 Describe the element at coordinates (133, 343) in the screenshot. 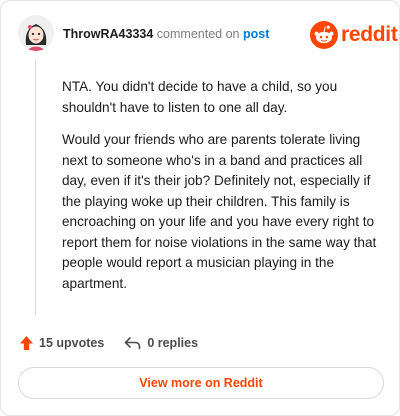

I see `reply-arrow-icon` at that location.